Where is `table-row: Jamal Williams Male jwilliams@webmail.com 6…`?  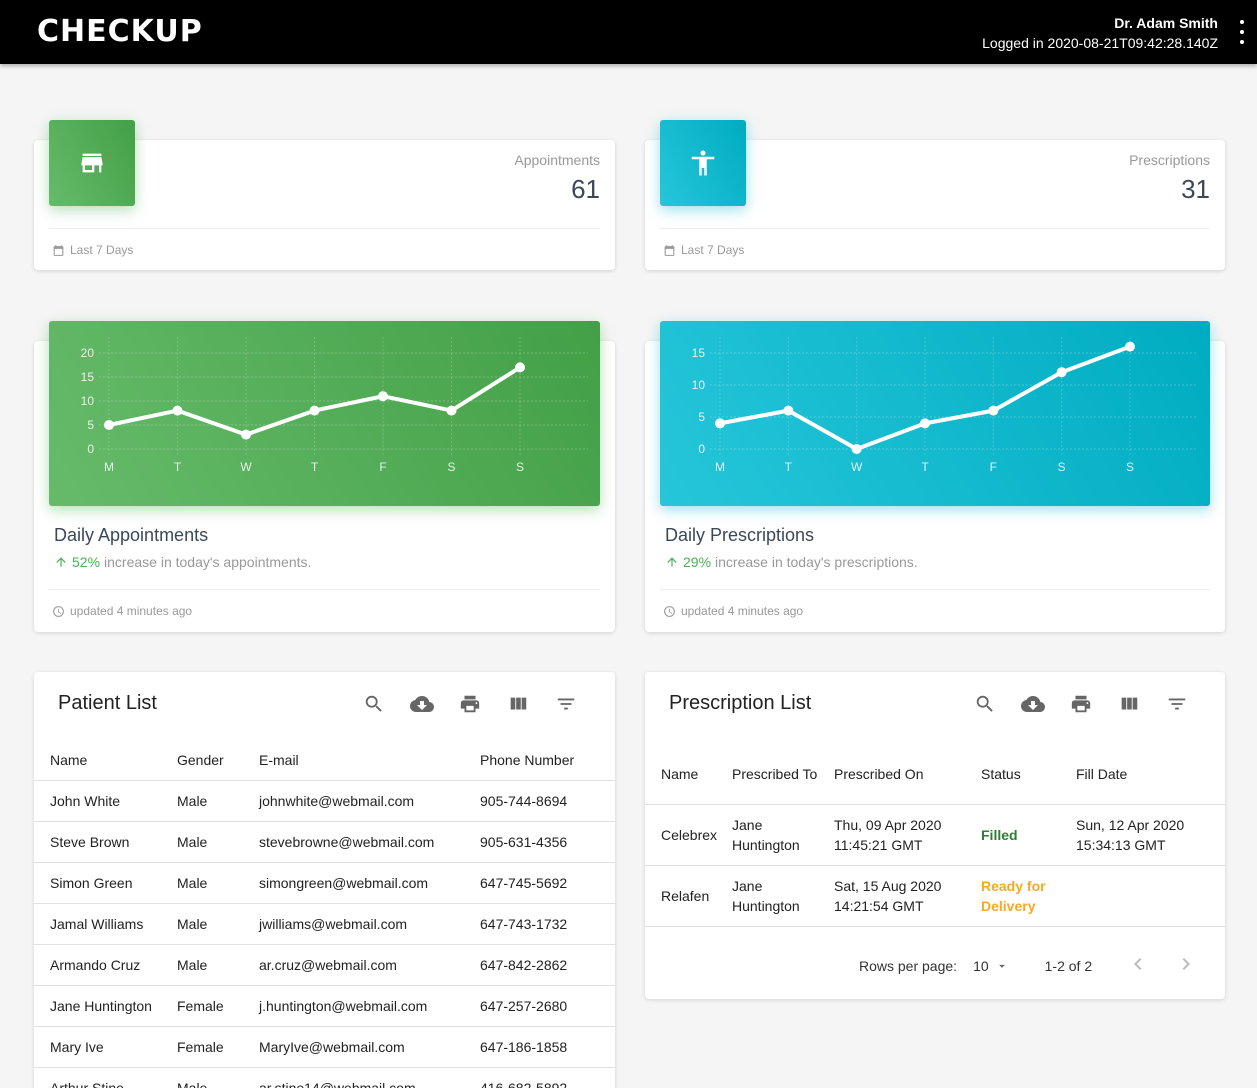 table-row: Jamal Williams Male jwilliams@webmail.com 6… is located at coordinates (324, 923).